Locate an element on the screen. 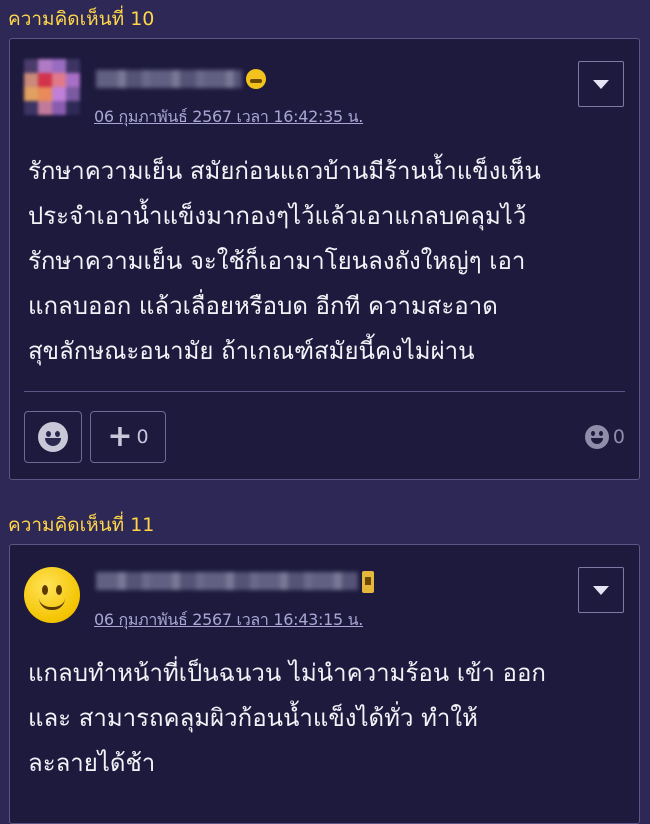 Image resolution: width=650 pixels, height=824 pixels. comment-timestamp: 06 กุมภาพันธ์ 2567 เวลา 16:43:15 น. is located at coordinates (228, 620).